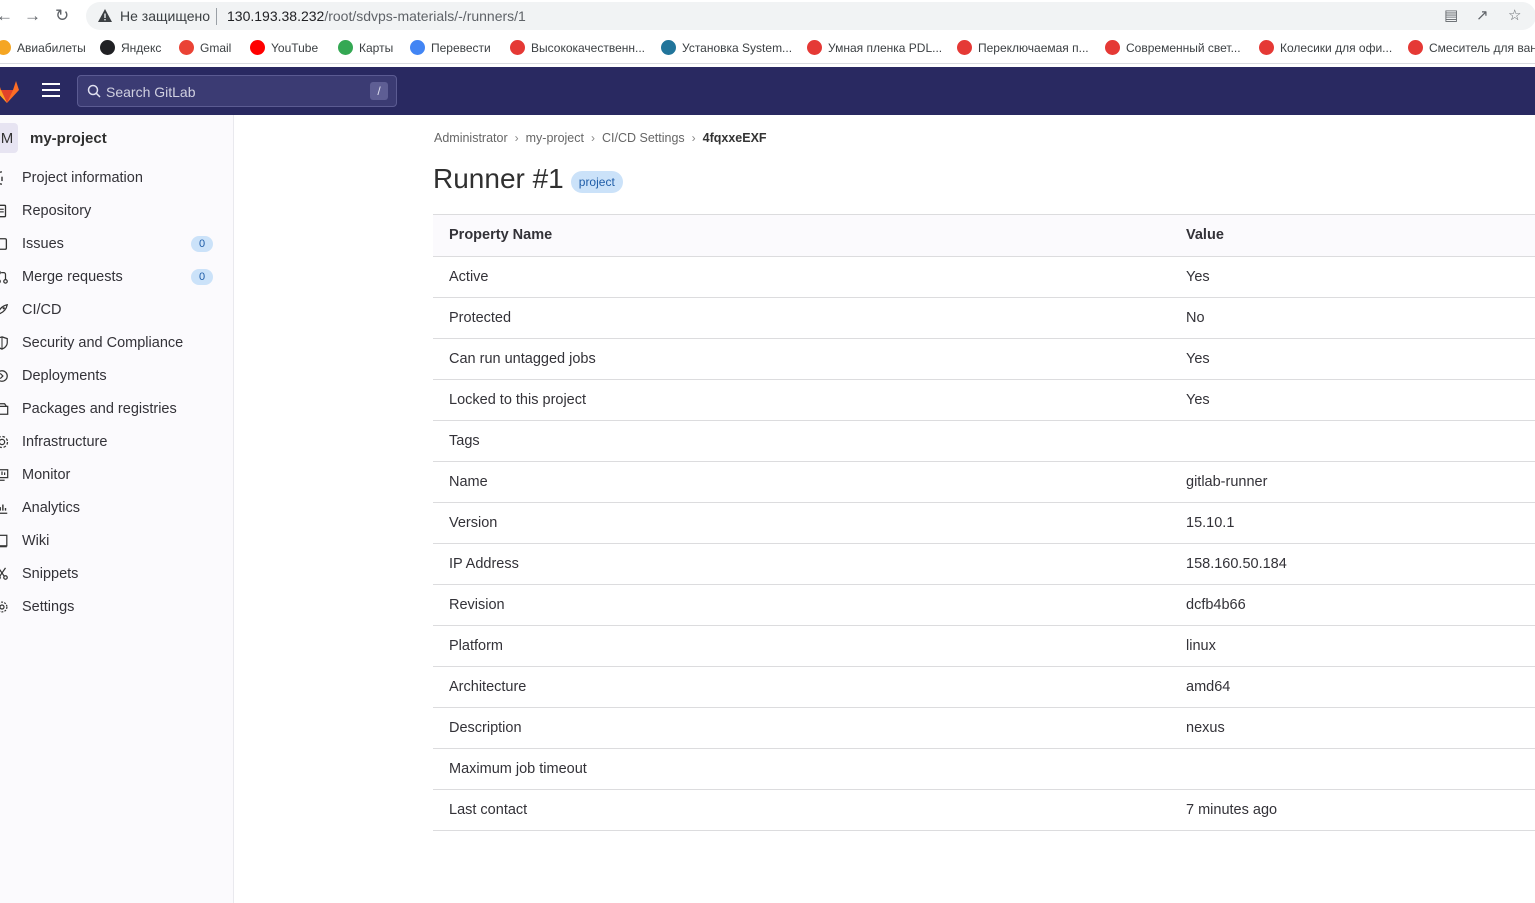 This screenshot has width=1535, height=903. What do you see at coordinates (117, 375) in the screenshot?
I see `sidebar-item-deployments: Deployments` at bounding box center [117, 375].